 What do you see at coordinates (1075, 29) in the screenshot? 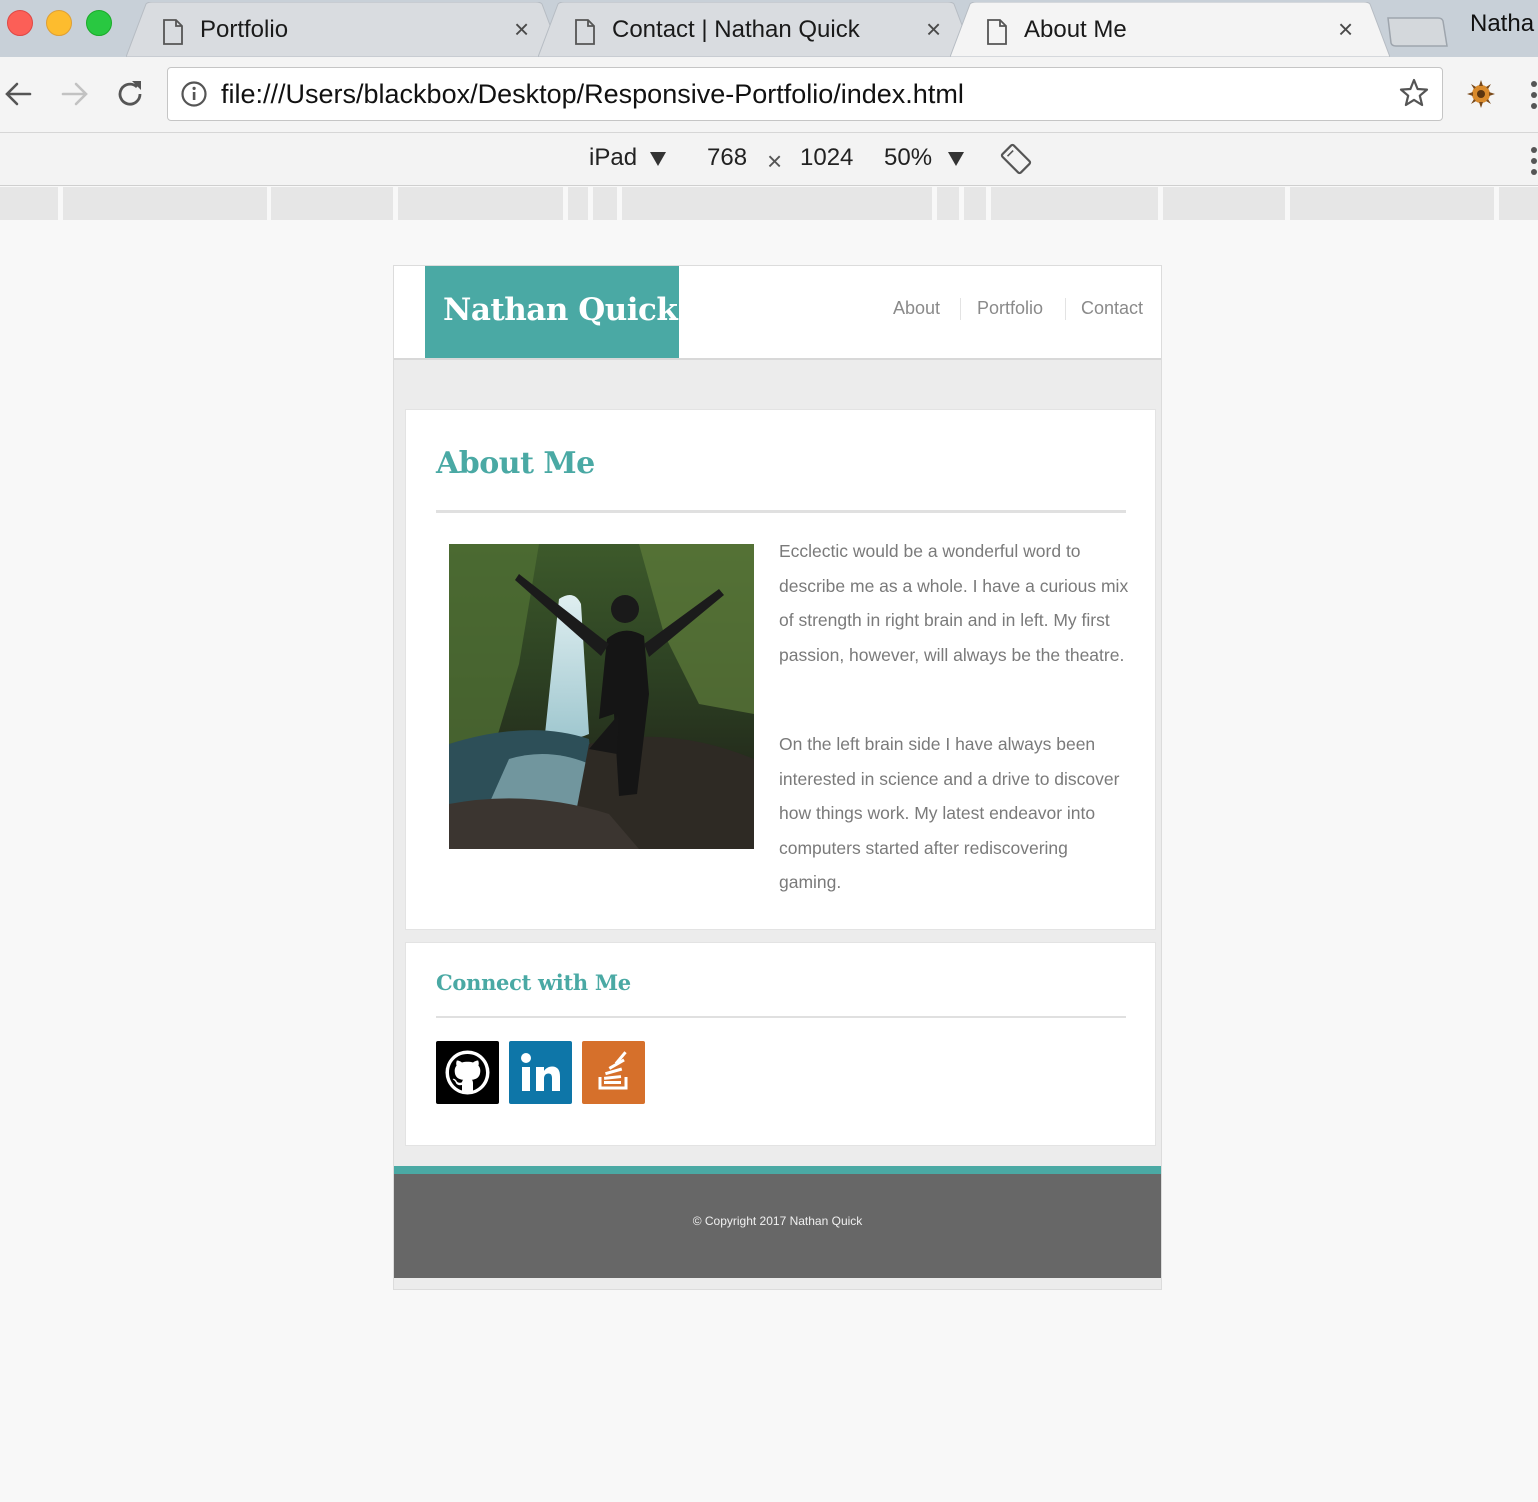
I see `tab-title: About Me` at bounding box center [1075, 29].